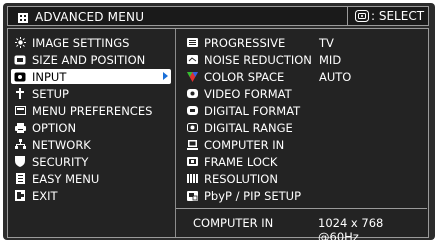 The image size is (441, 244). What do you see at coordinates (244, 144) in the screenshot?
I see `submenu-item-label: COMPUTER IN` at bounding box center [244, 144].